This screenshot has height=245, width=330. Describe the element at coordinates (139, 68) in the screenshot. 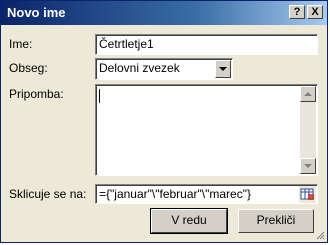

I see `scope-select-value: Delovni zvezek` at that location.